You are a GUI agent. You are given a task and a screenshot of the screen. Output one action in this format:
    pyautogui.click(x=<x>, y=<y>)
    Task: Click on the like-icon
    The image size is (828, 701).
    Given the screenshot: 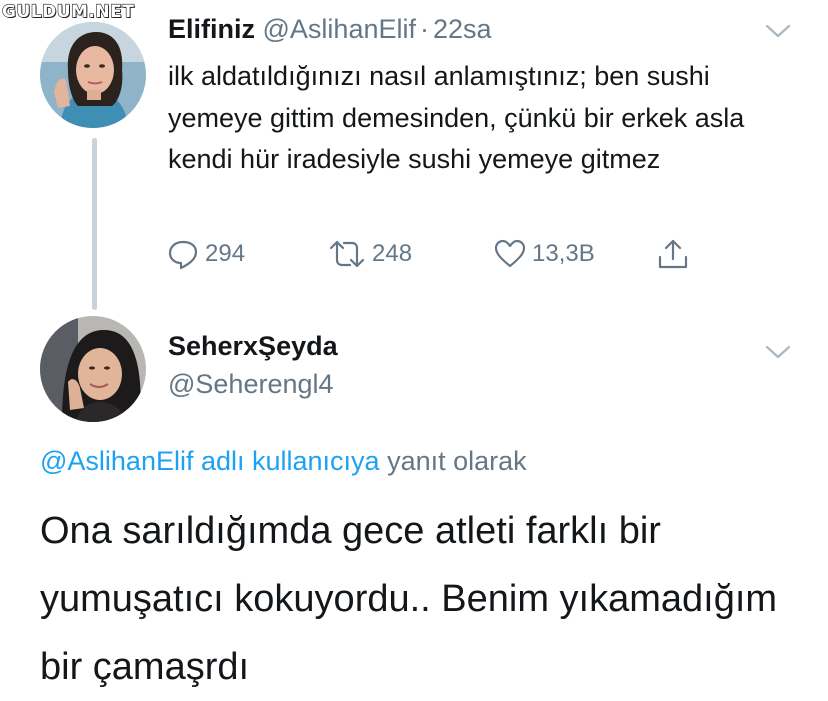 What is the action you would take?
    pyautogui.click(x=510, y=253)
    